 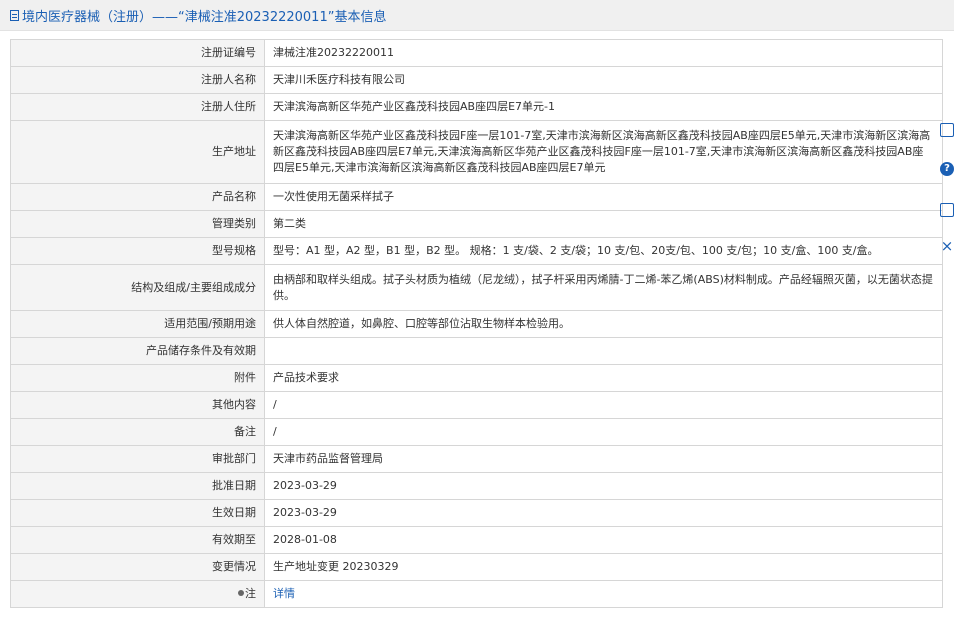 I want to click on row-value: 第二类, so click(x=603, y=224).